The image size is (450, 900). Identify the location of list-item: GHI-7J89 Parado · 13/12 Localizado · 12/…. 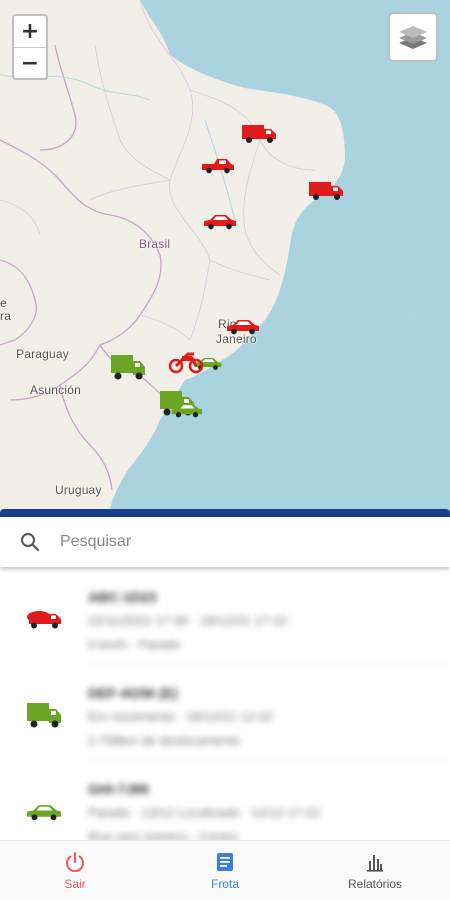
(225, 799).